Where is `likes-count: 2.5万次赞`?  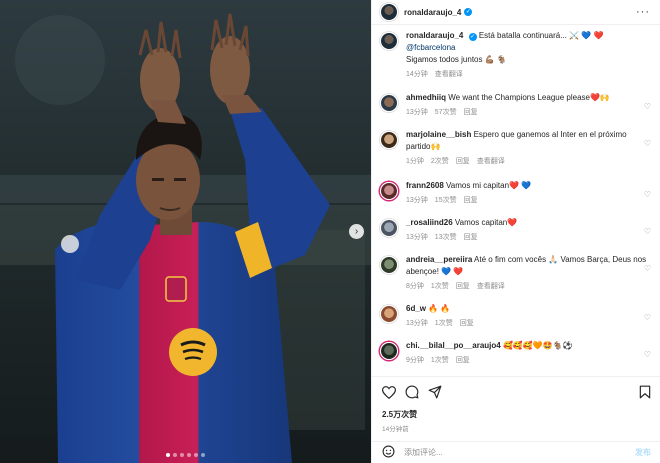 likes-count: 2.5万次赞 is located at coordinates (516, 414).